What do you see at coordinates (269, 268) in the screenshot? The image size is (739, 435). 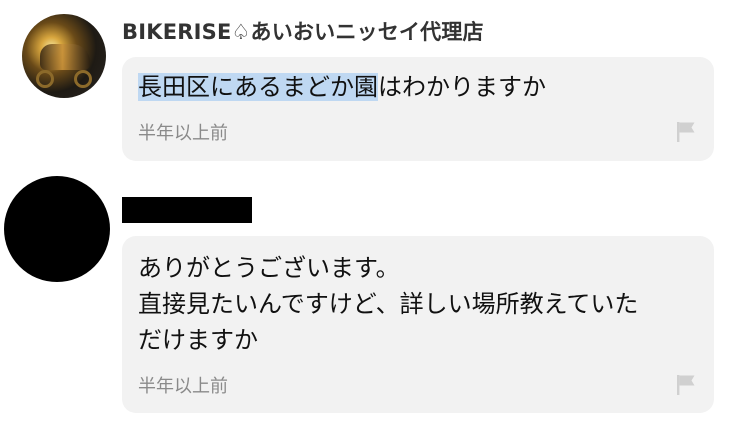 I see `comment-line: ありがとうございます。` at bounding box center [269, 268].